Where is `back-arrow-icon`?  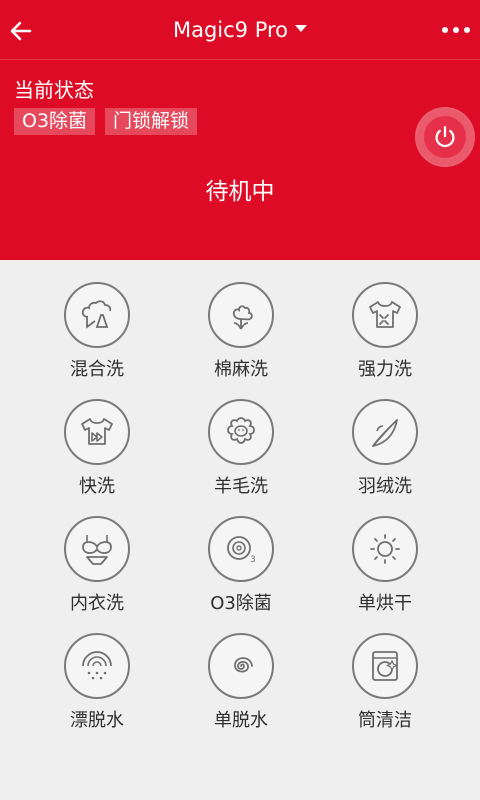 back-arrow-icon is located at coordinates (21, 31).